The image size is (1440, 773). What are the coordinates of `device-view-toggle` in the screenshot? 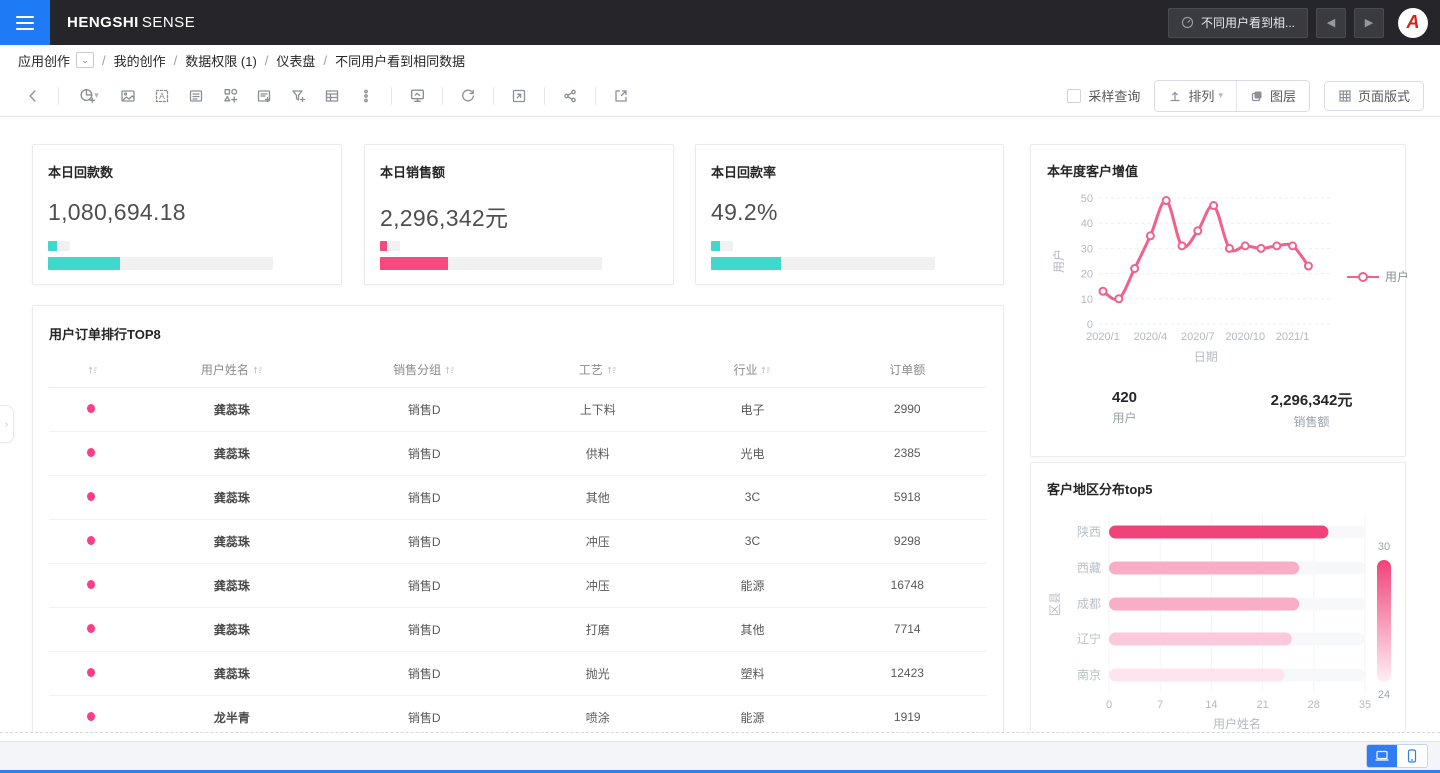 It's located at (1397, 756).